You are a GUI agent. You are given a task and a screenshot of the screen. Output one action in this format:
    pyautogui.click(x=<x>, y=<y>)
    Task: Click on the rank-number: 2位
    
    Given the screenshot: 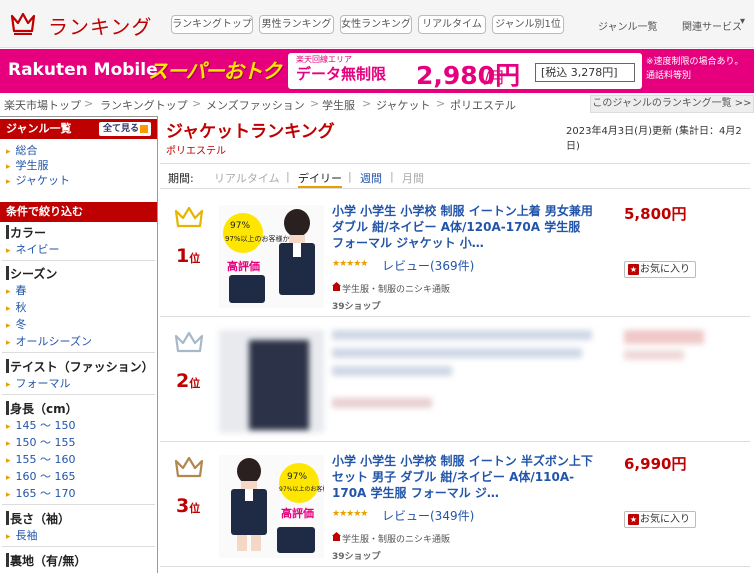 What is the action you would take?
    pyautogui.click(x=188, y=381)
    